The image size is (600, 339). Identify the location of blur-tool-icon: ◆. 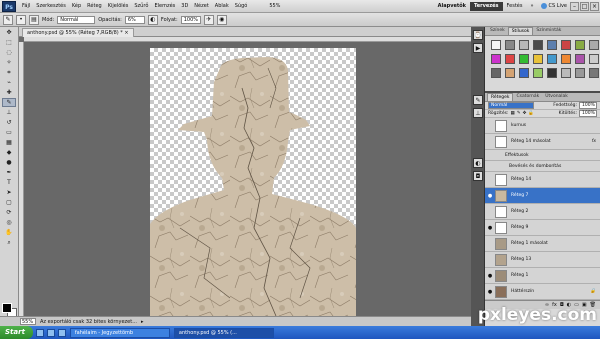
(9, 152).